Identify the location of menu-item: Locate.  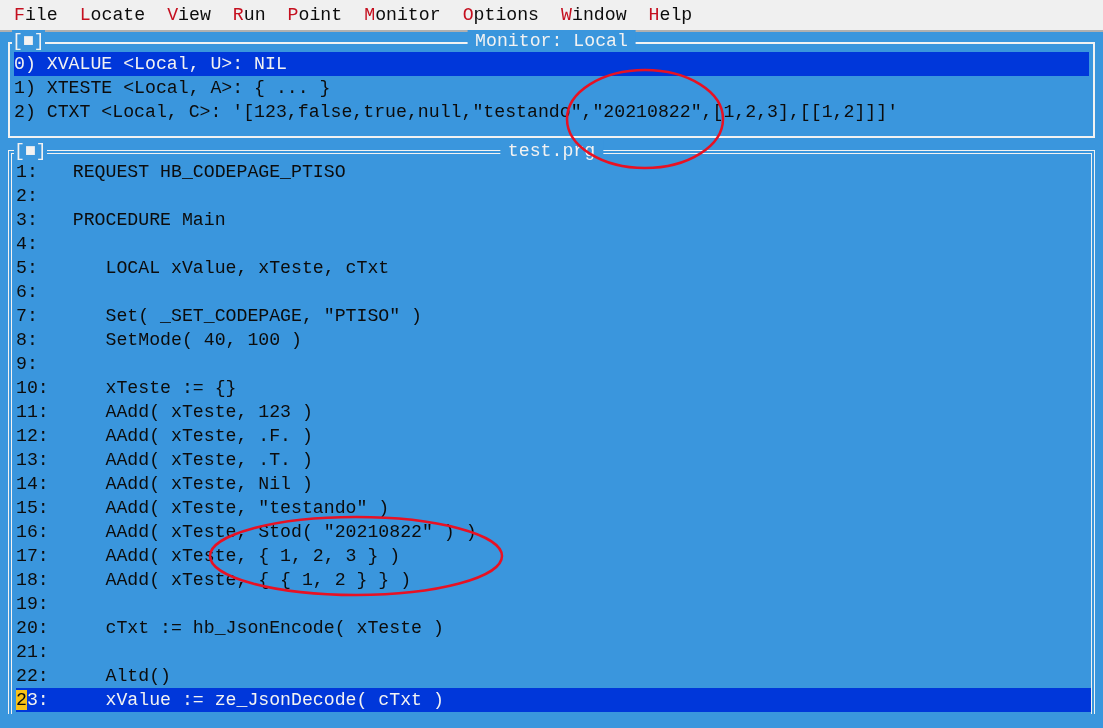
(112, 15).